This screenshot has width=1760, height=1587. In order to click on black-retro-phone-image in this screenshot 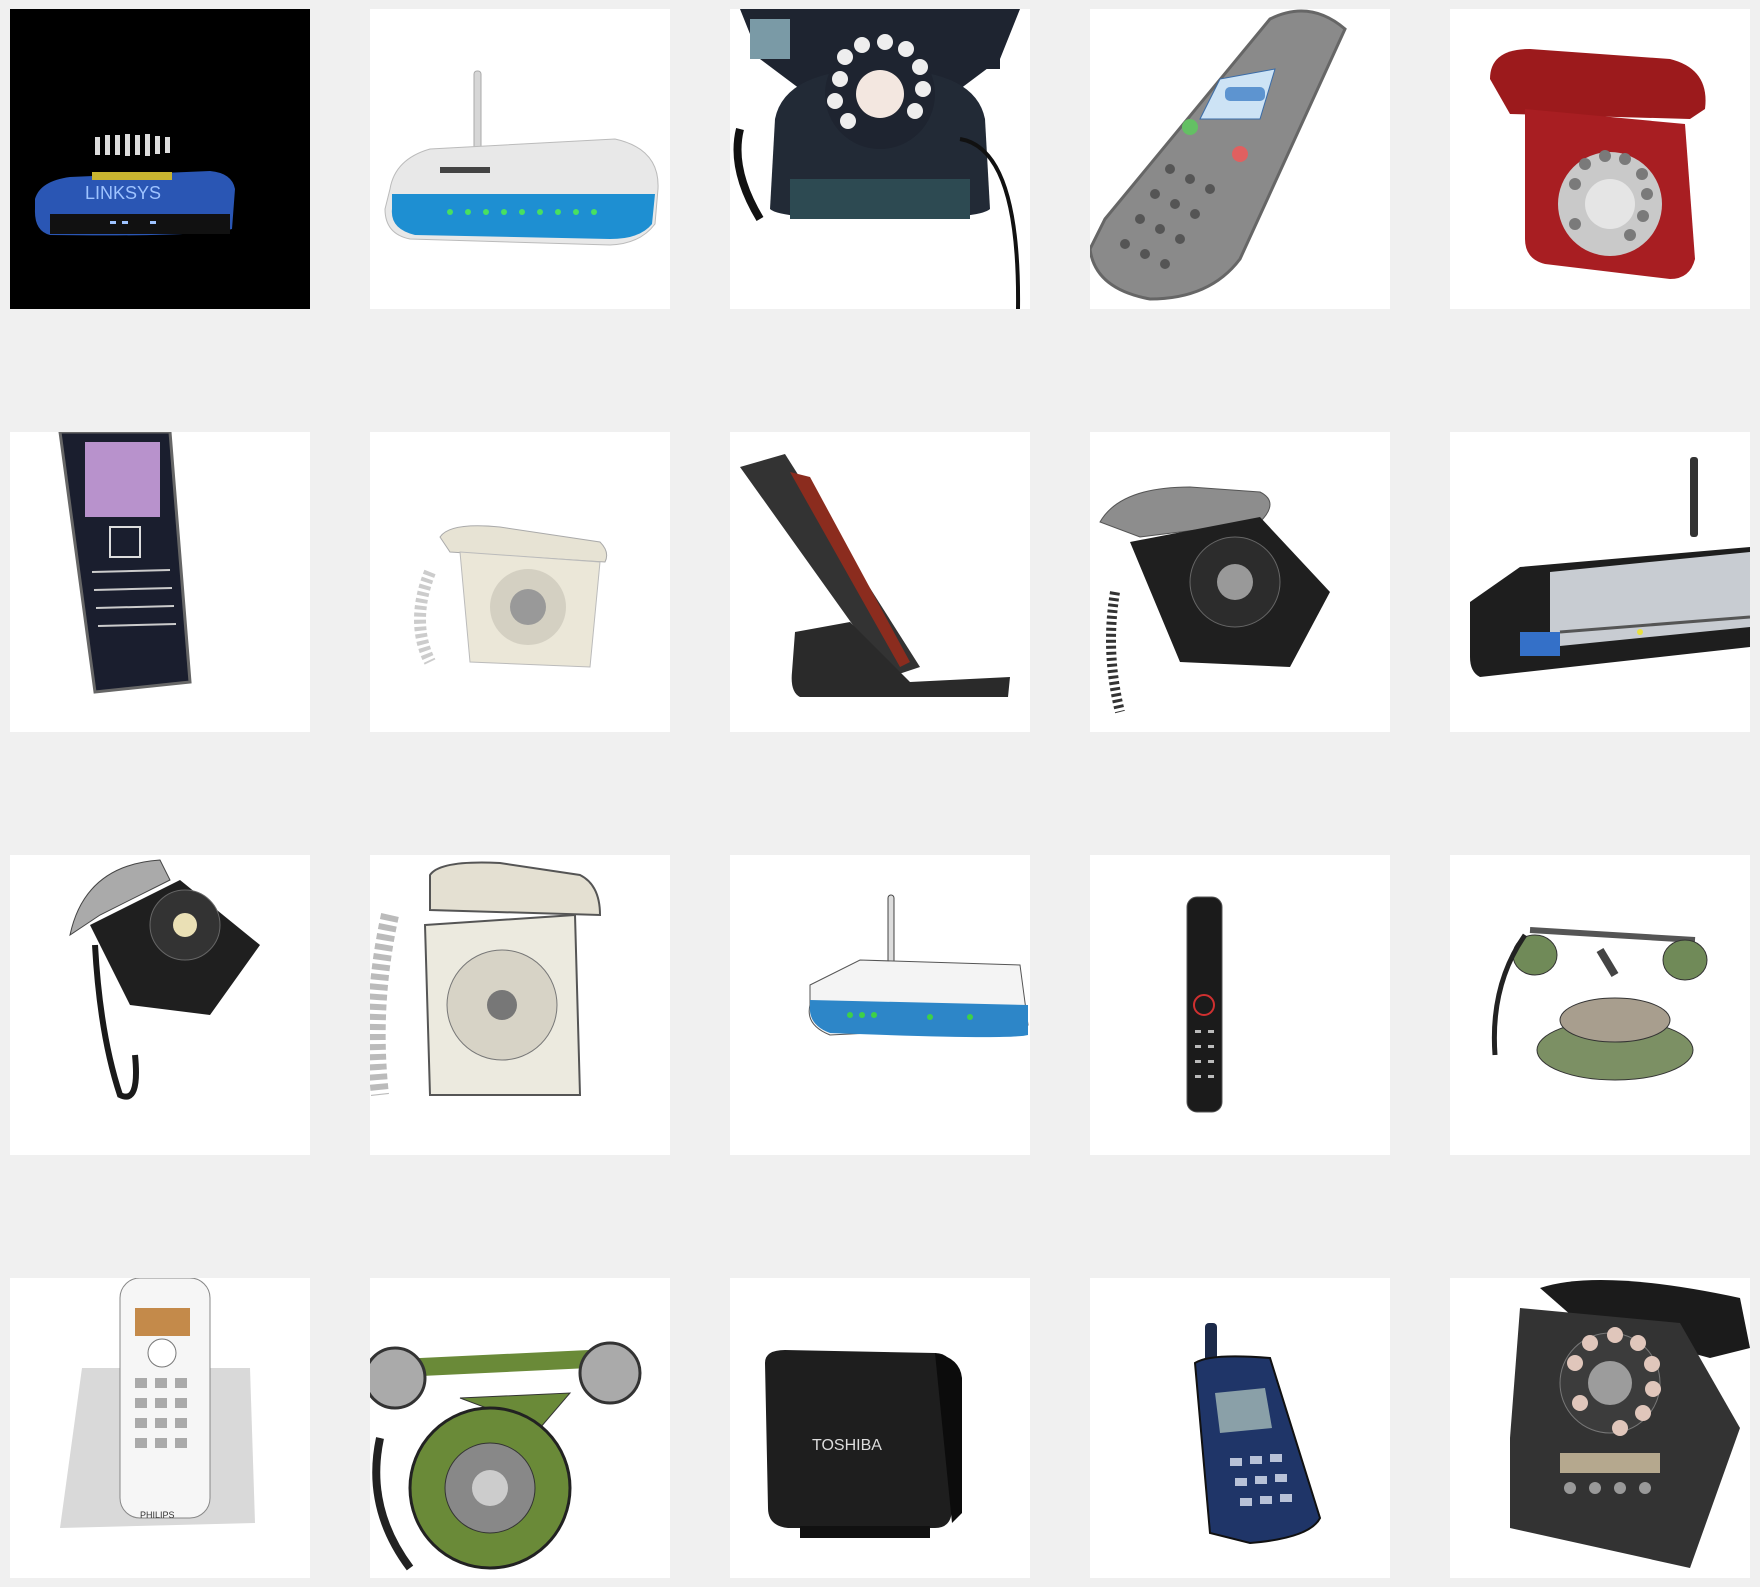, I will do `click(1630, 1424)`.